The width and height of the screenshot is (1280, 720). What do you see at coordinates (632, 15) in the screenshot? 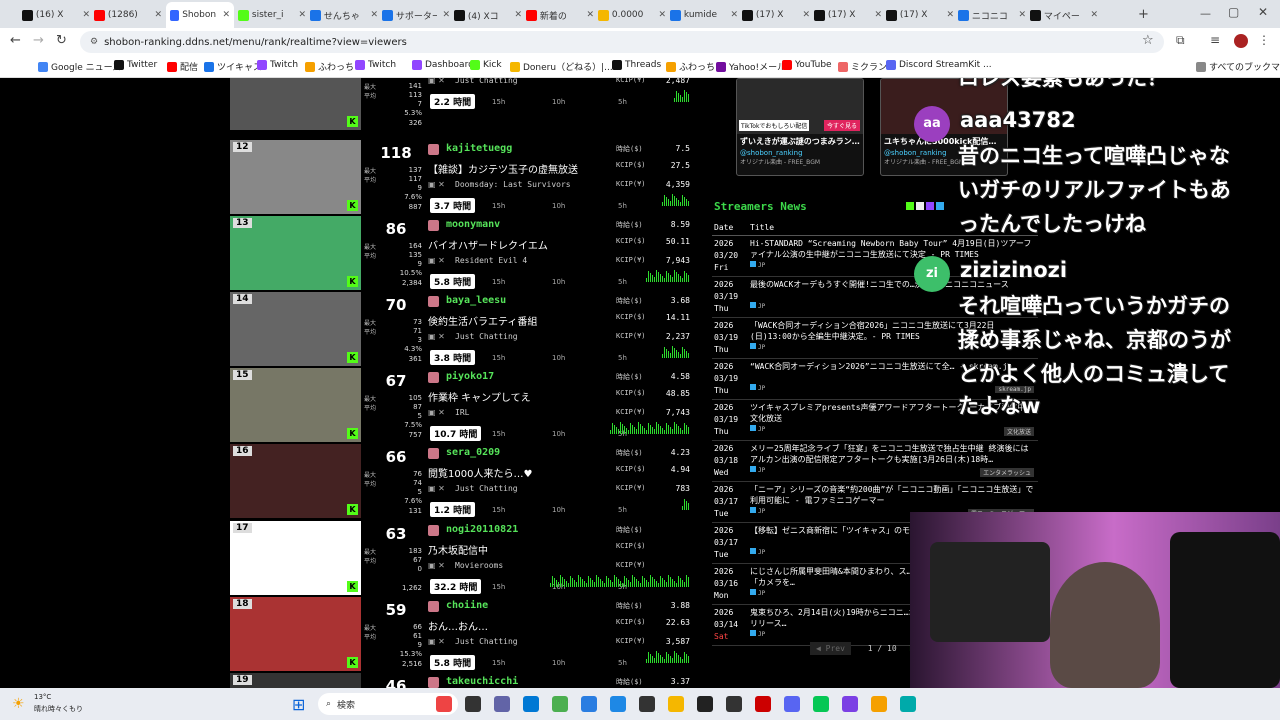
I see `browser-tab: 0.0000 ✕` at bounding box center [632, 15].